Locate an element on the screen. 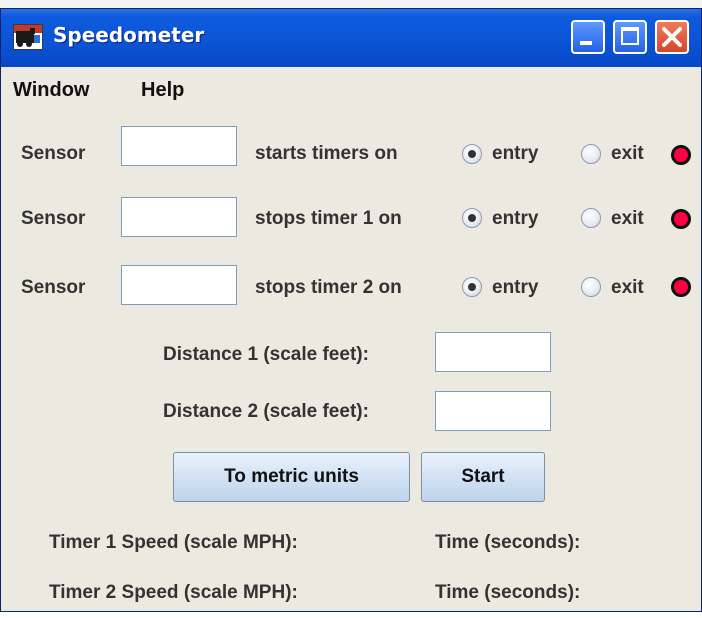  timer1-exit-radio is located at coordinates (591, 218).